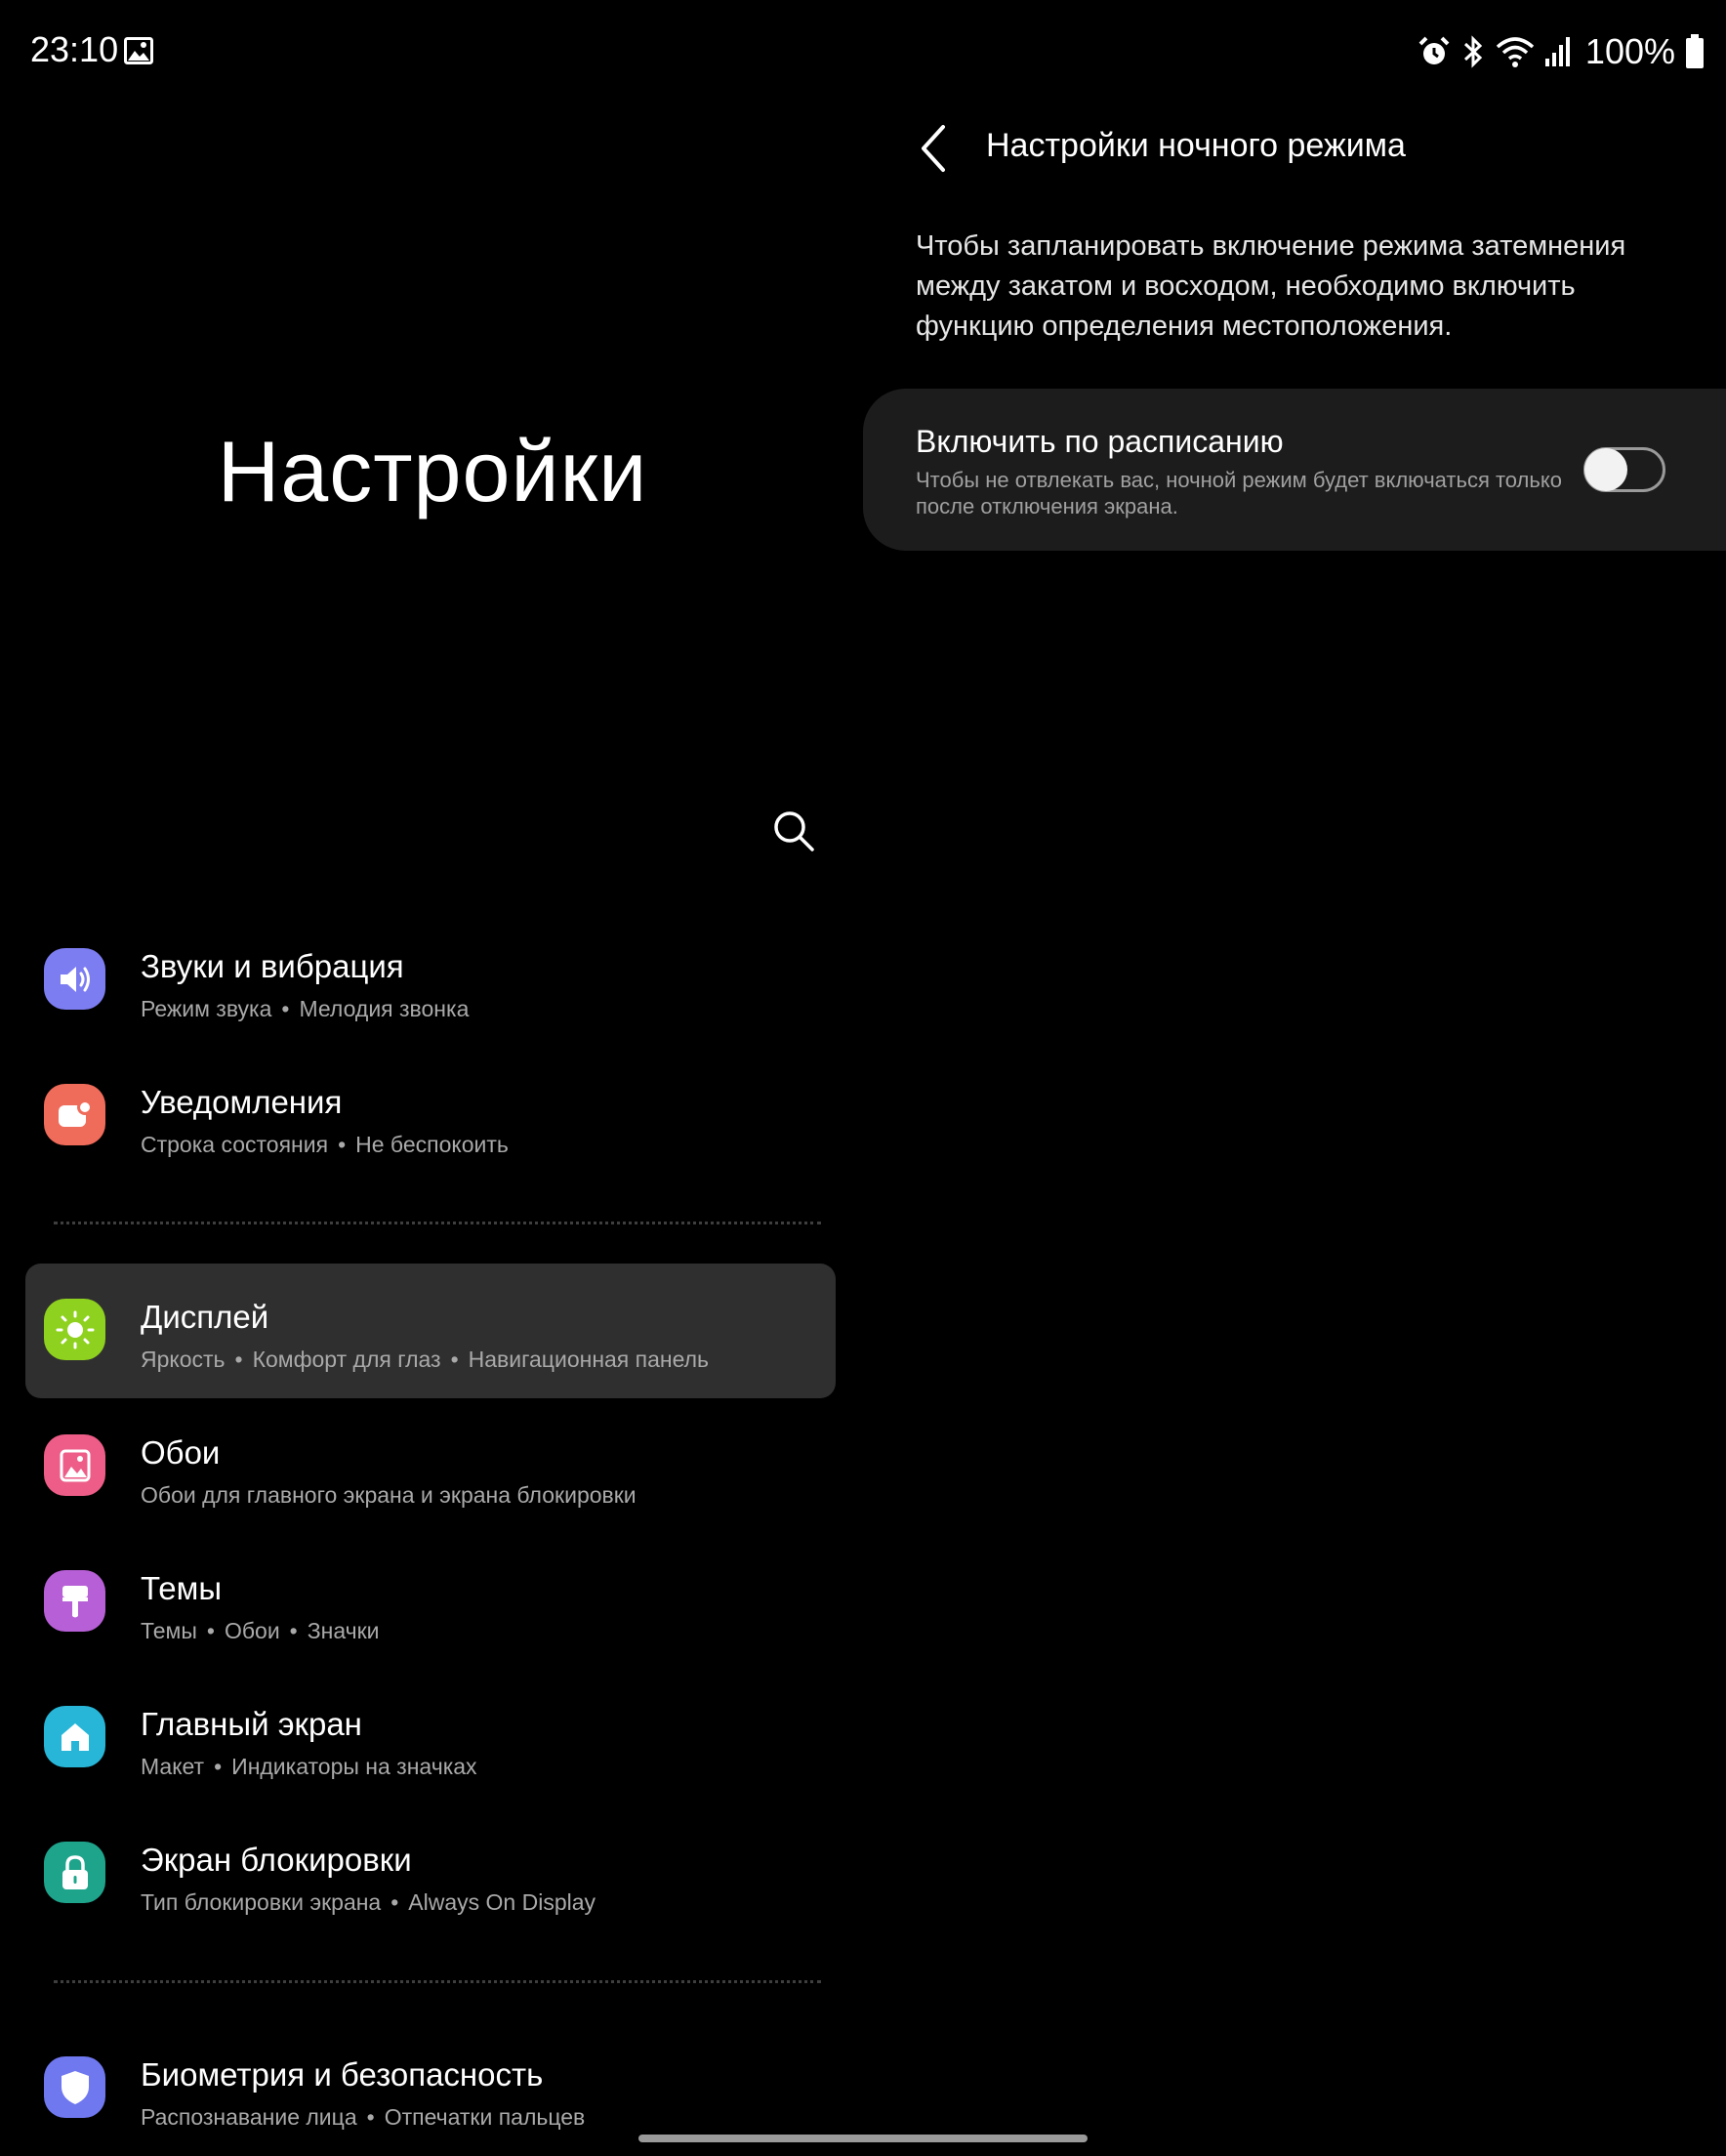 This screenshot has height=2156, width=1726. What do you see at coordinates (138, 51) in the screenshot?
I see `gallery-icon` at bounding box center [138, 51].